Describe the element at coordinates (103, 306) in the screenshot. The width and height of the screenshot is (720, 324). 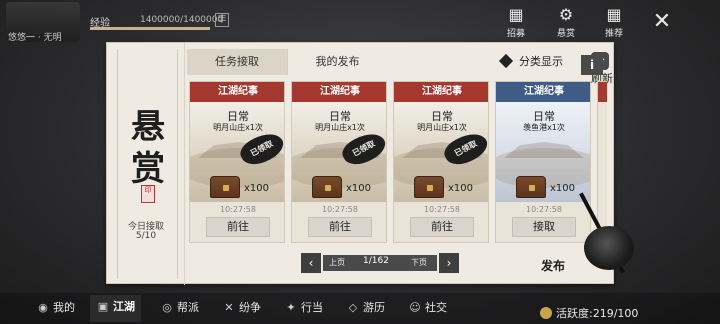
I see `jianghu-icon: ▣` at that location.